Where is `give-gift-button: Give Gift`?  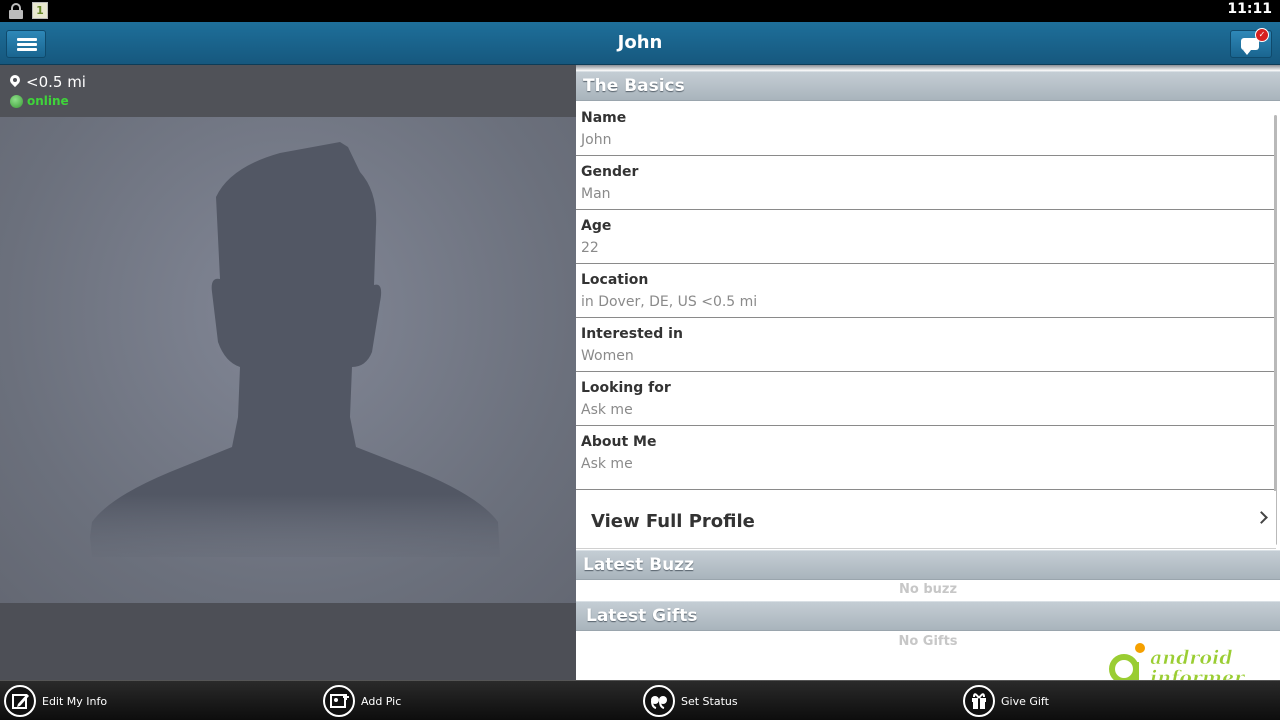
give-gift-button: Give Gift is located at coordinates (1006, 701).